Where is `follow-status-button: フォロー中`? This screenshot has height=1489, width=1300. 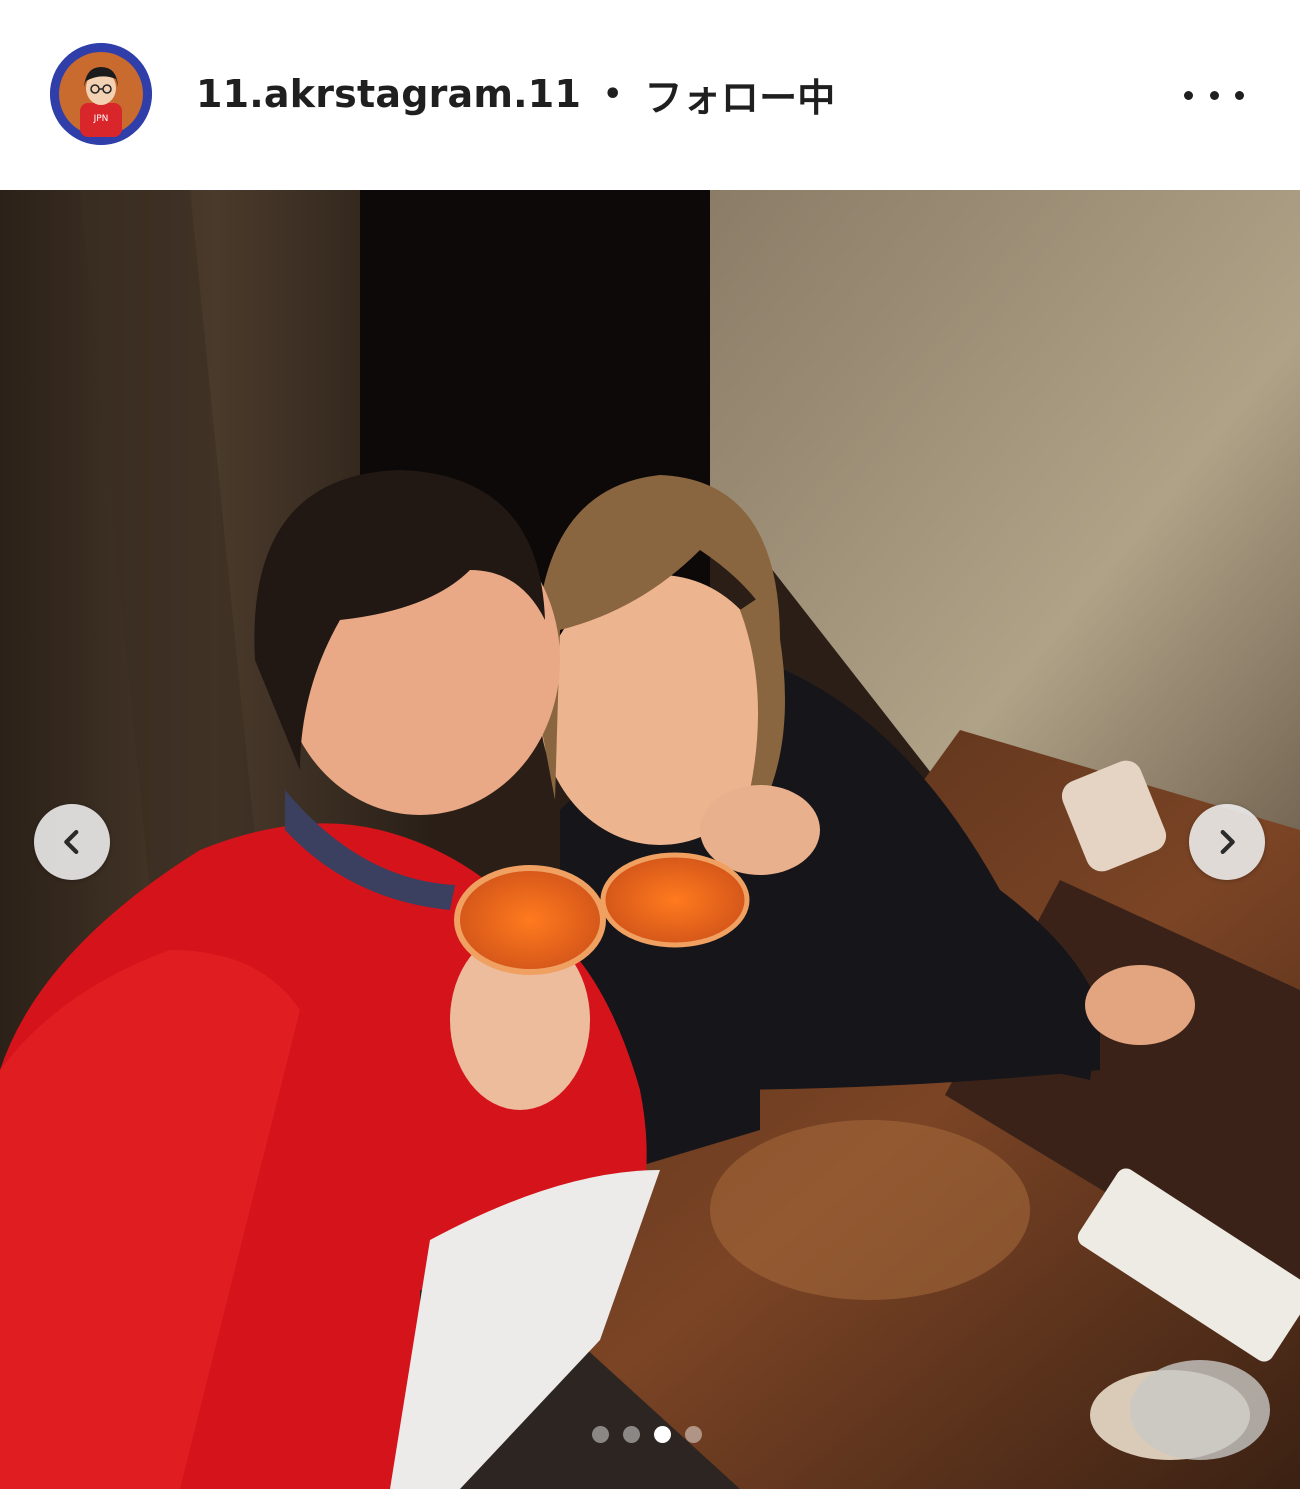 follow-status-button: フォロー中 is located at coordinates (739, 94).